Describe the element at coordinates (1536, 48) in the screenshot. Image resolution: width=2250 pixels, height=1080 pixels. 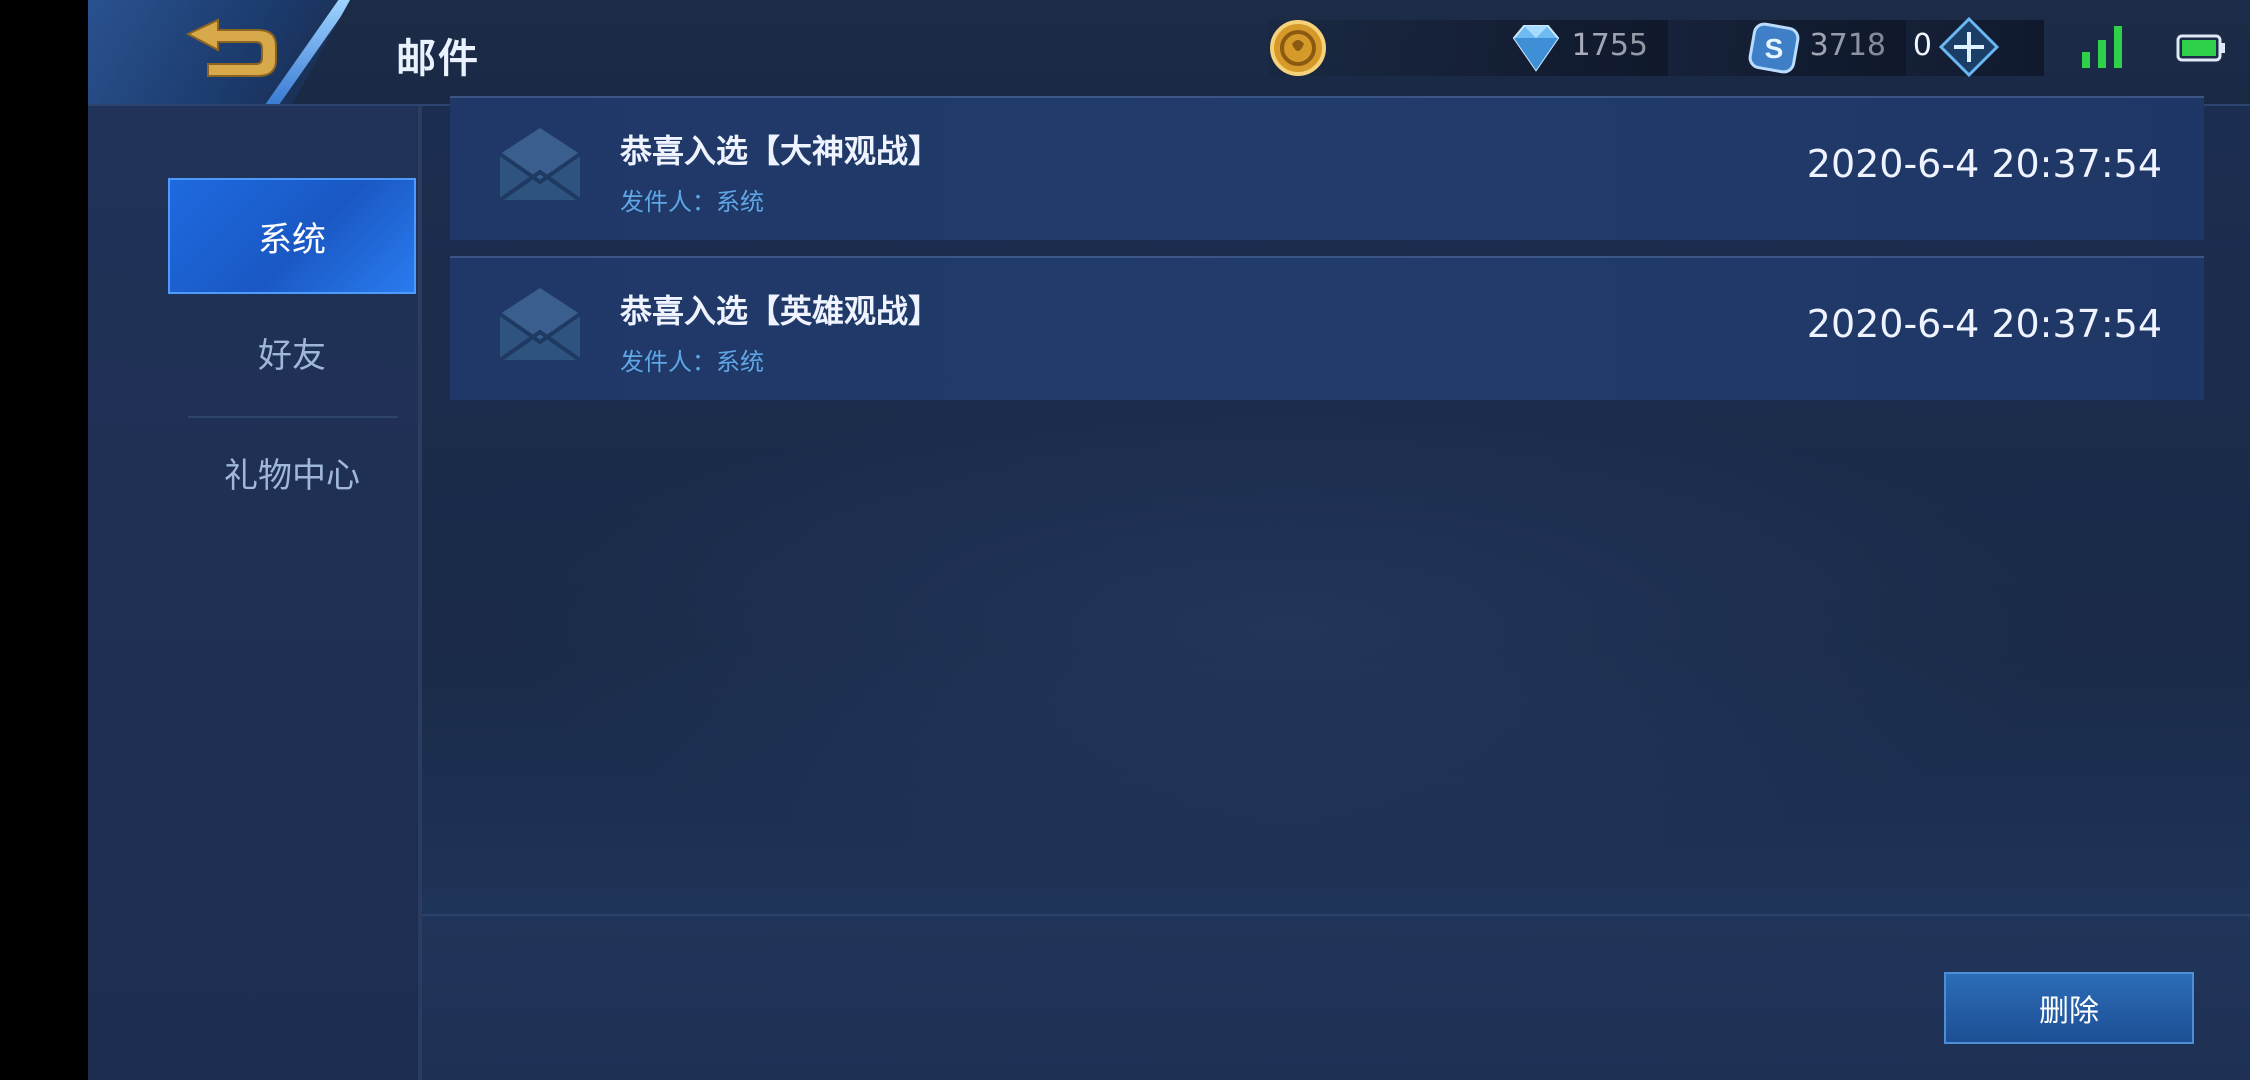
I see `diamond-icon` at that location.